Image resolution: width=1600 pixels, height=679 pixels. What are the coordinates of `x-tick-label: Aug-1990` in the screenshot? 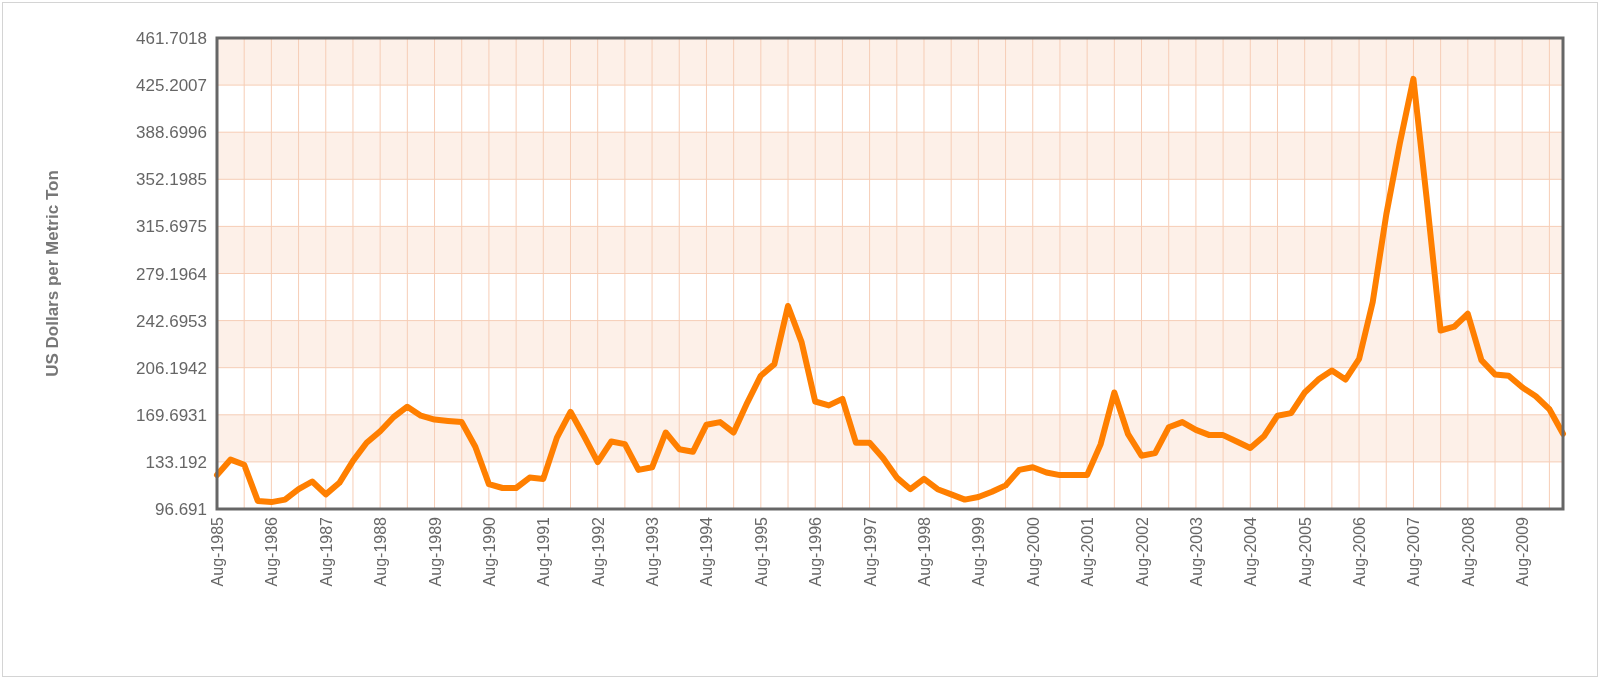 It's located at (489, 552).